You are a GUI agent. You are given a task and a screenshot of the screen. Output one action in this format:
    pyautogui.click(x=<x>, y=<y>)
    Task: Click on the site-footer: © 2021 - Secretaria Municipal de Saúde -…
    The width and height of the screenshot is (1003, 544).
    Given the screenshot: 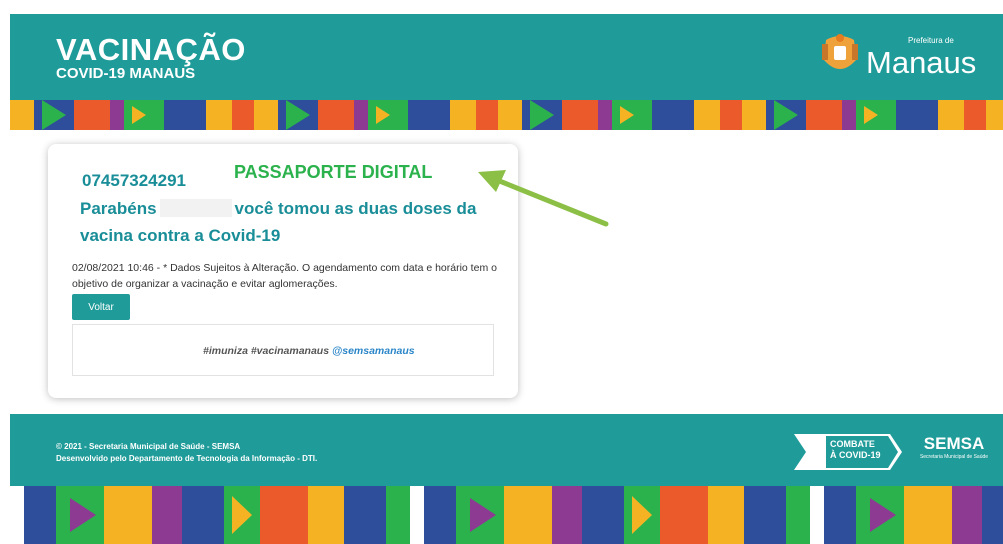 What is the action you would take?
    pyautogui.click(x=506, y=450)
    